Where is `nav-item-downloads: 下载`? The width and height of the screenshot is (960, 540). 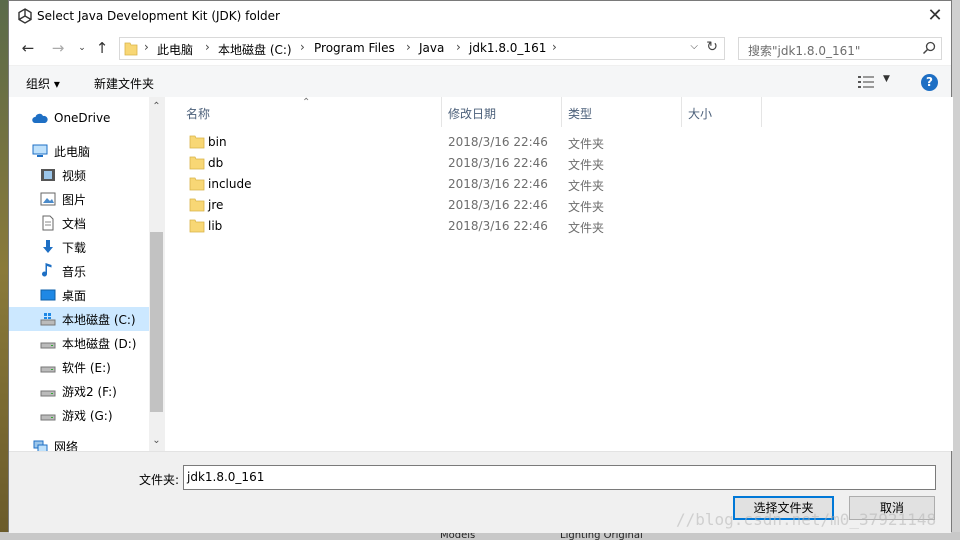 nav-item-downloads: 下载 is located at coordinates (79, 247).